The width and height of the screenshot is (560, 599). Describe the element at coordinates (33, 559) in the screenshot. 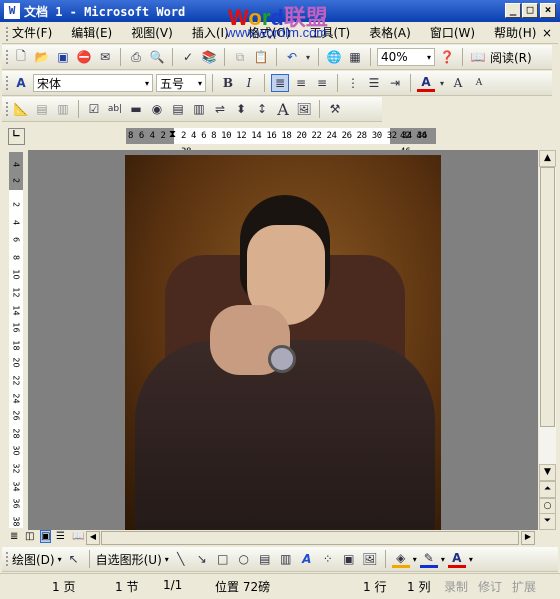

I see `draw-menu-button: 绘图(D)` at that location.